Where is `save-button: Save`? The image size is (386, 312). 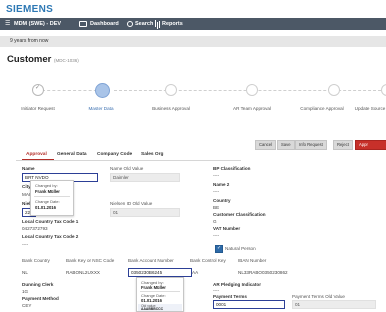
save-button: Save is located at coordinates (286, 145).